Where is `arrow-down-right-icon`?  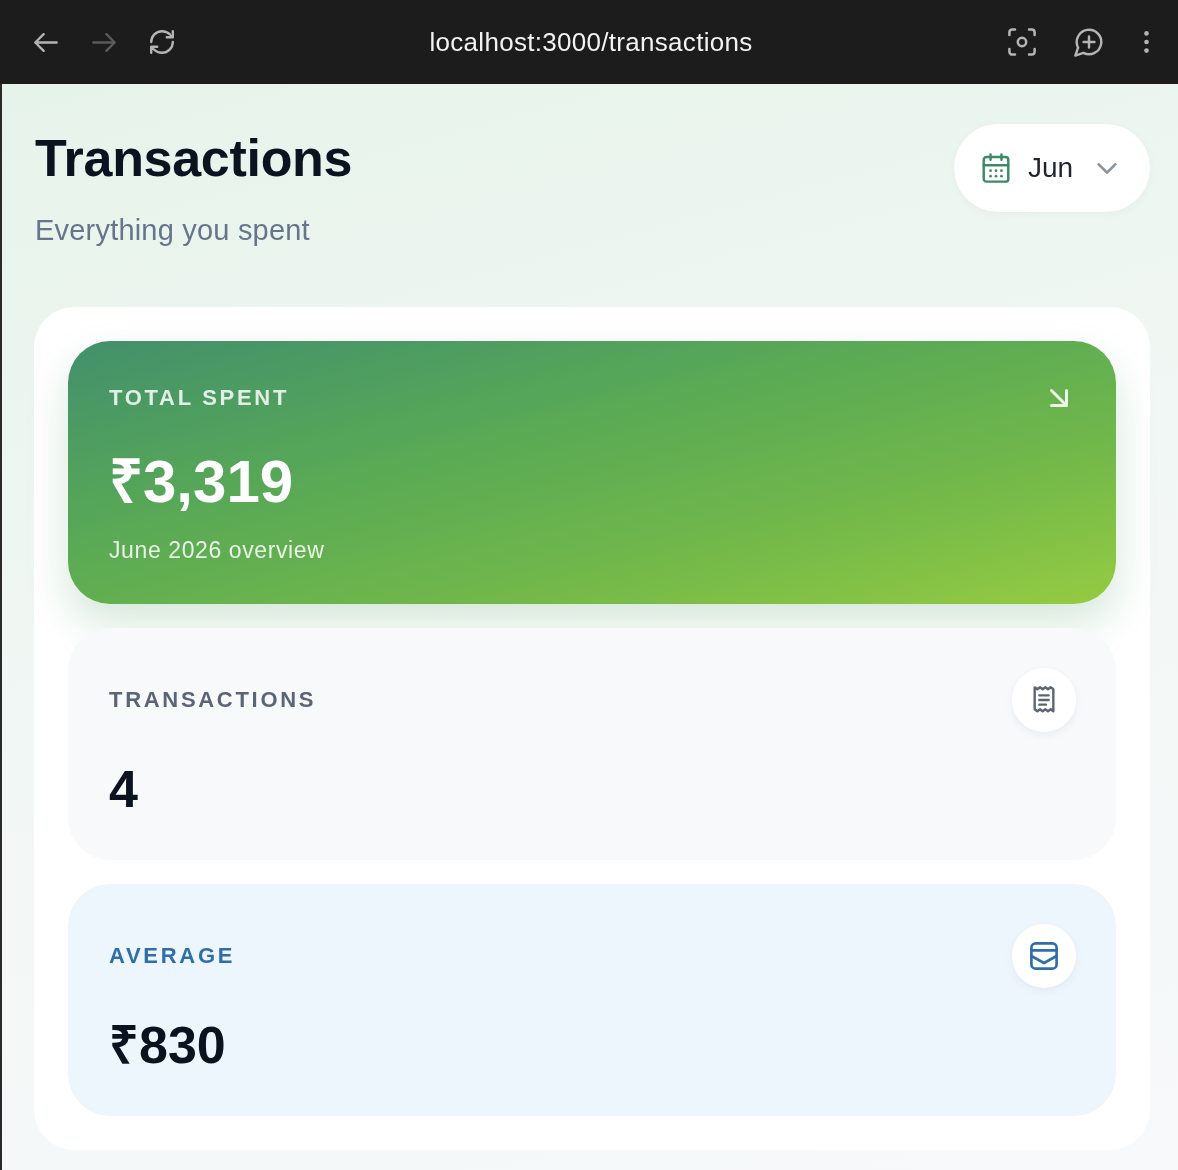 arrow-down-right-icon is located at coordinates (1059, 398).